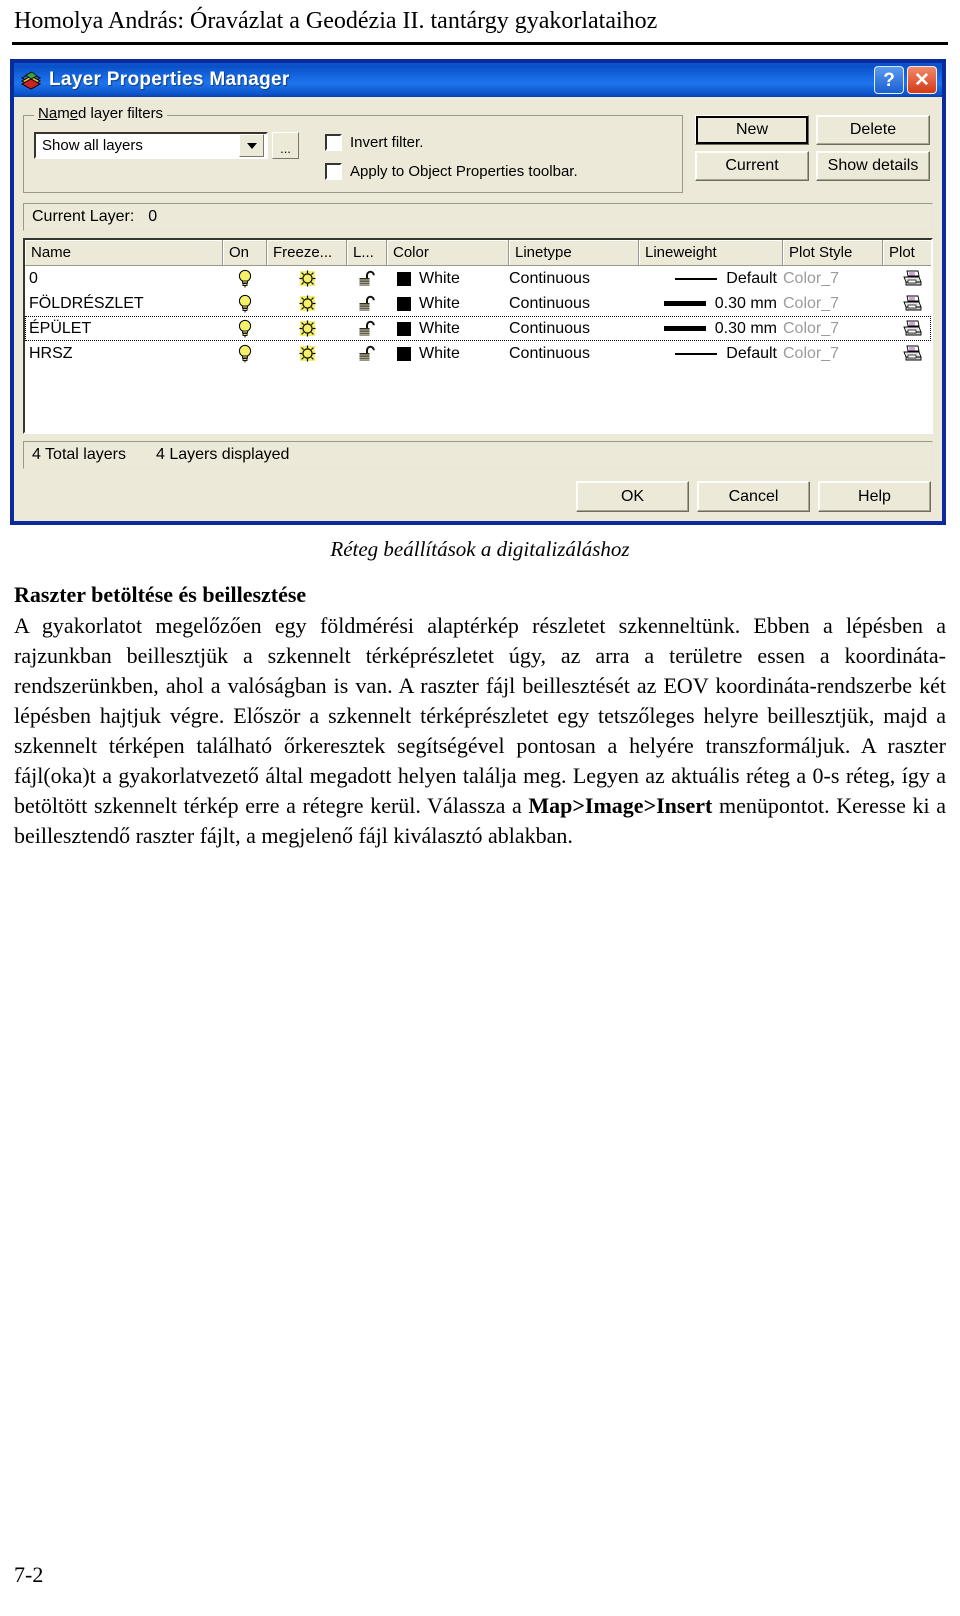  I want to click on current-button: Current, so click(752, 166).